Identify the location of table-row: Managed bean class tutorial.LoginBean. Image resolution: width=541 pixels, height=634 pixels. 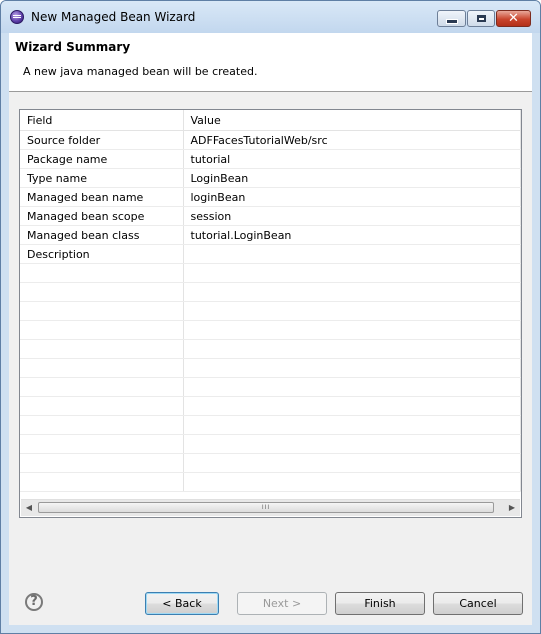
(270, 235).